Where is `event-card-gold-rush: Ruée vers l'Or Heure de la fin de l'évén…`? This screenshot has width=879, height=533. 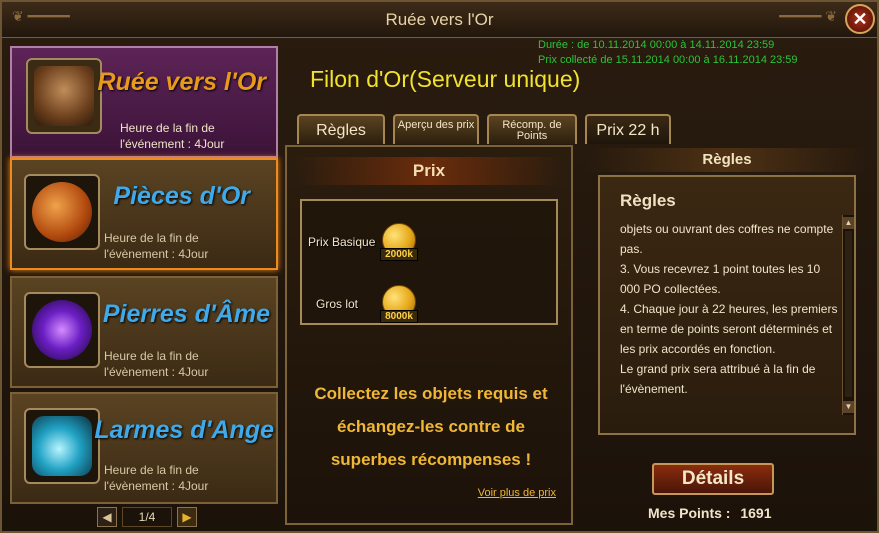
event-card-gold-rush: Ruée vers l'Or Heure de la fin de l'évén… is located at coordinates (144, 102).